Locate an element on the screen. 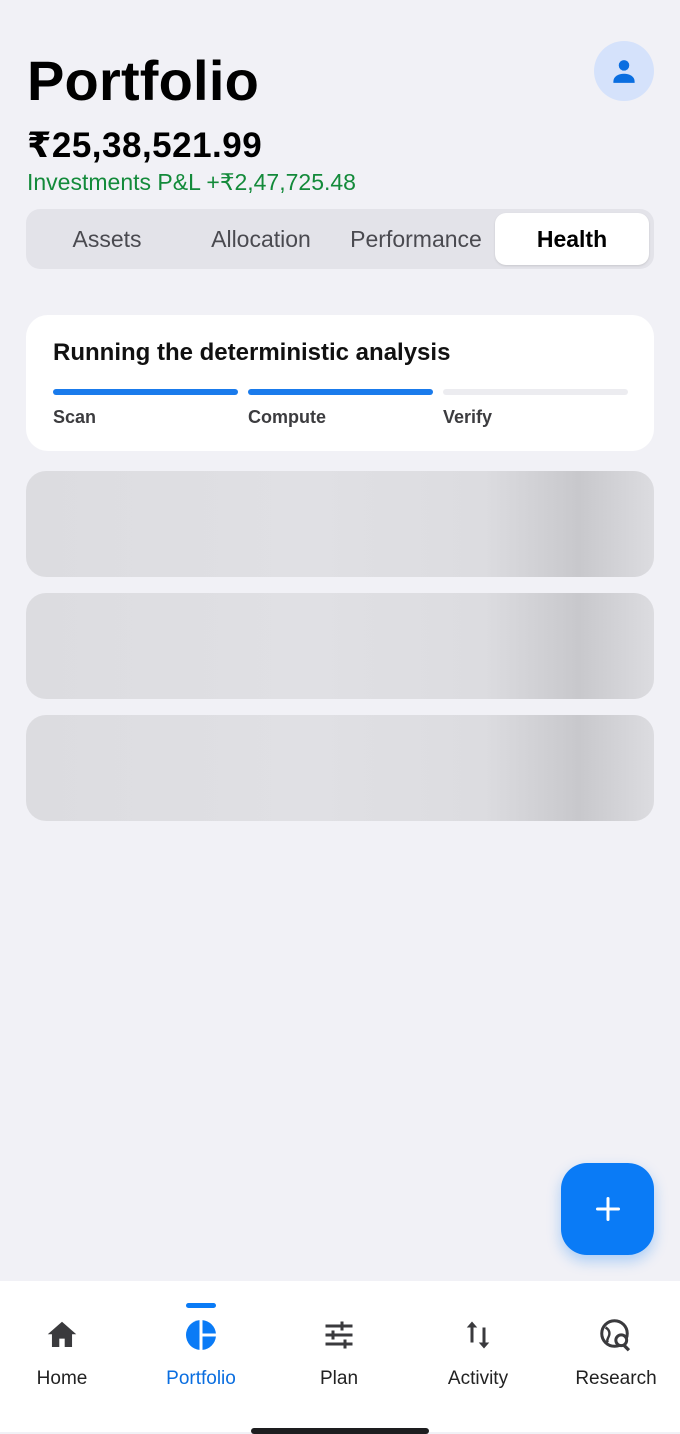 The image size is (680, 1434). nav-item-portfolio: Portfolio is located at coordinates (201, 1346).